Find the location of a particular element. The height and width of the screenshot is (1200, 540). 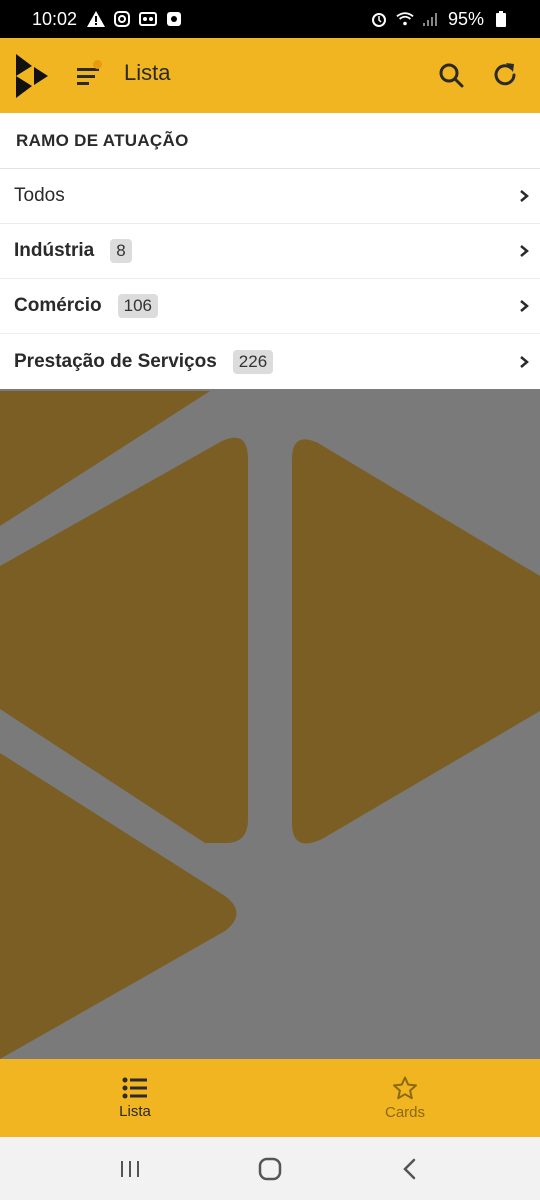

search-icon is located at coordinates (451, 75).